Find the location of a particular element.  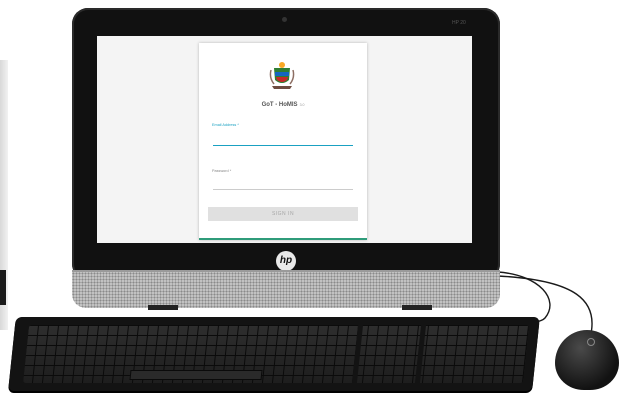

sign-in-button: SIGN IN is located at coordinates (283, 214).